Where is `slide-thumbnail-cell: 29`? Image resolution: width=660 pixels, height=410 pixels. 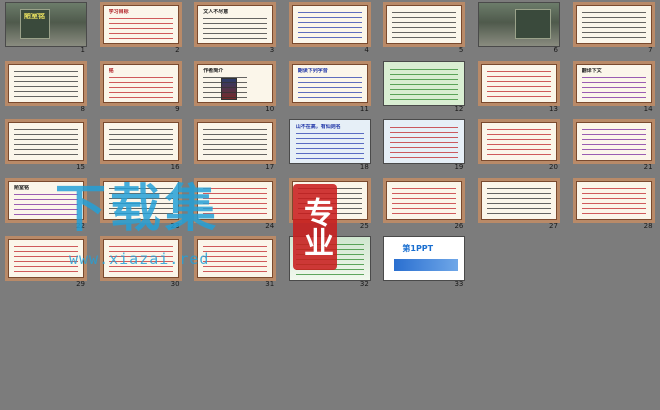 slide-thumbnail-cell: 29 is located at coordinates (46, 262).